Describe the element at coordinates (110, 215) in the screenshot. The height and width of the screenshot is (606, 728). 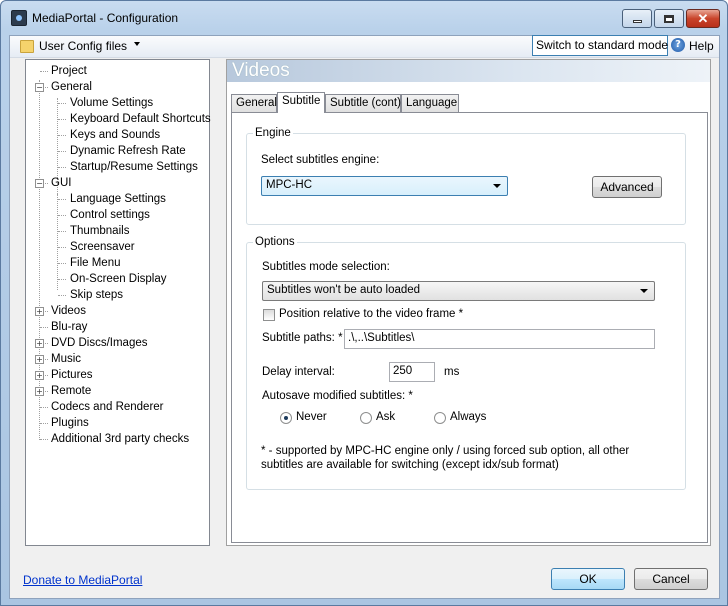
I see `tree-item: Control settings` at that location.